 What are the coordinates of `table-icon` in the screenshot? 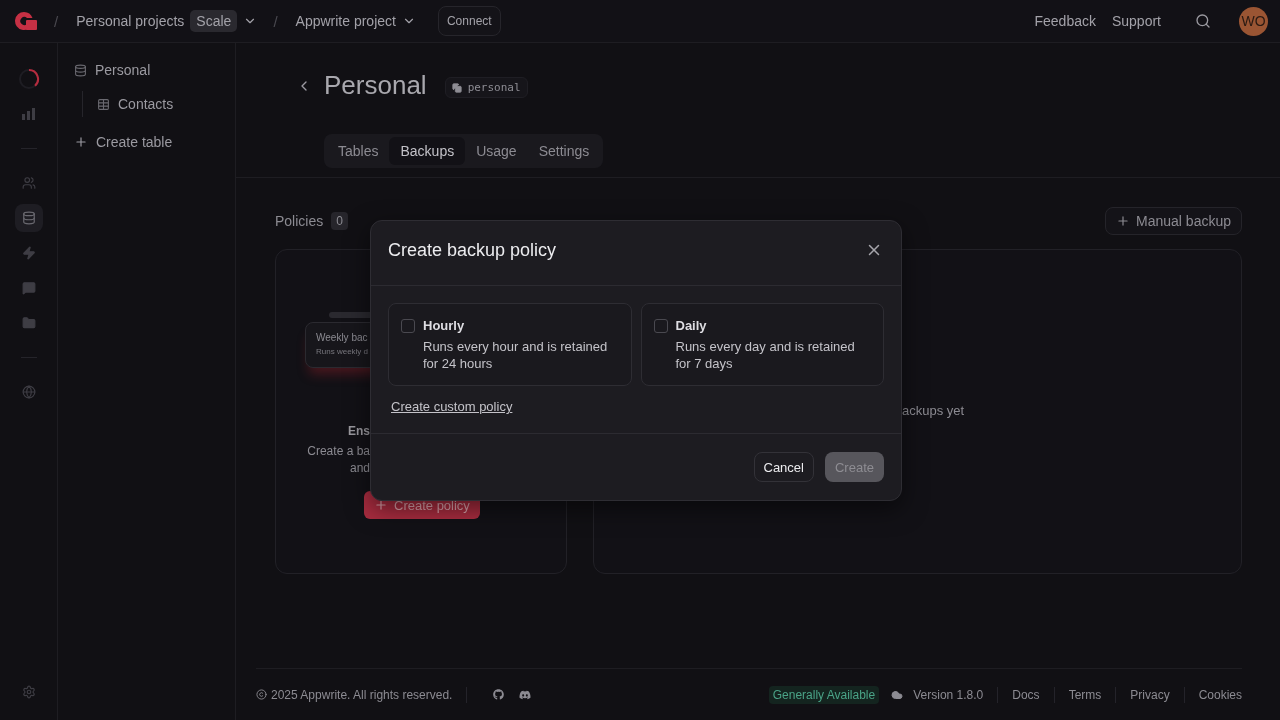 It's located at (103, 104).